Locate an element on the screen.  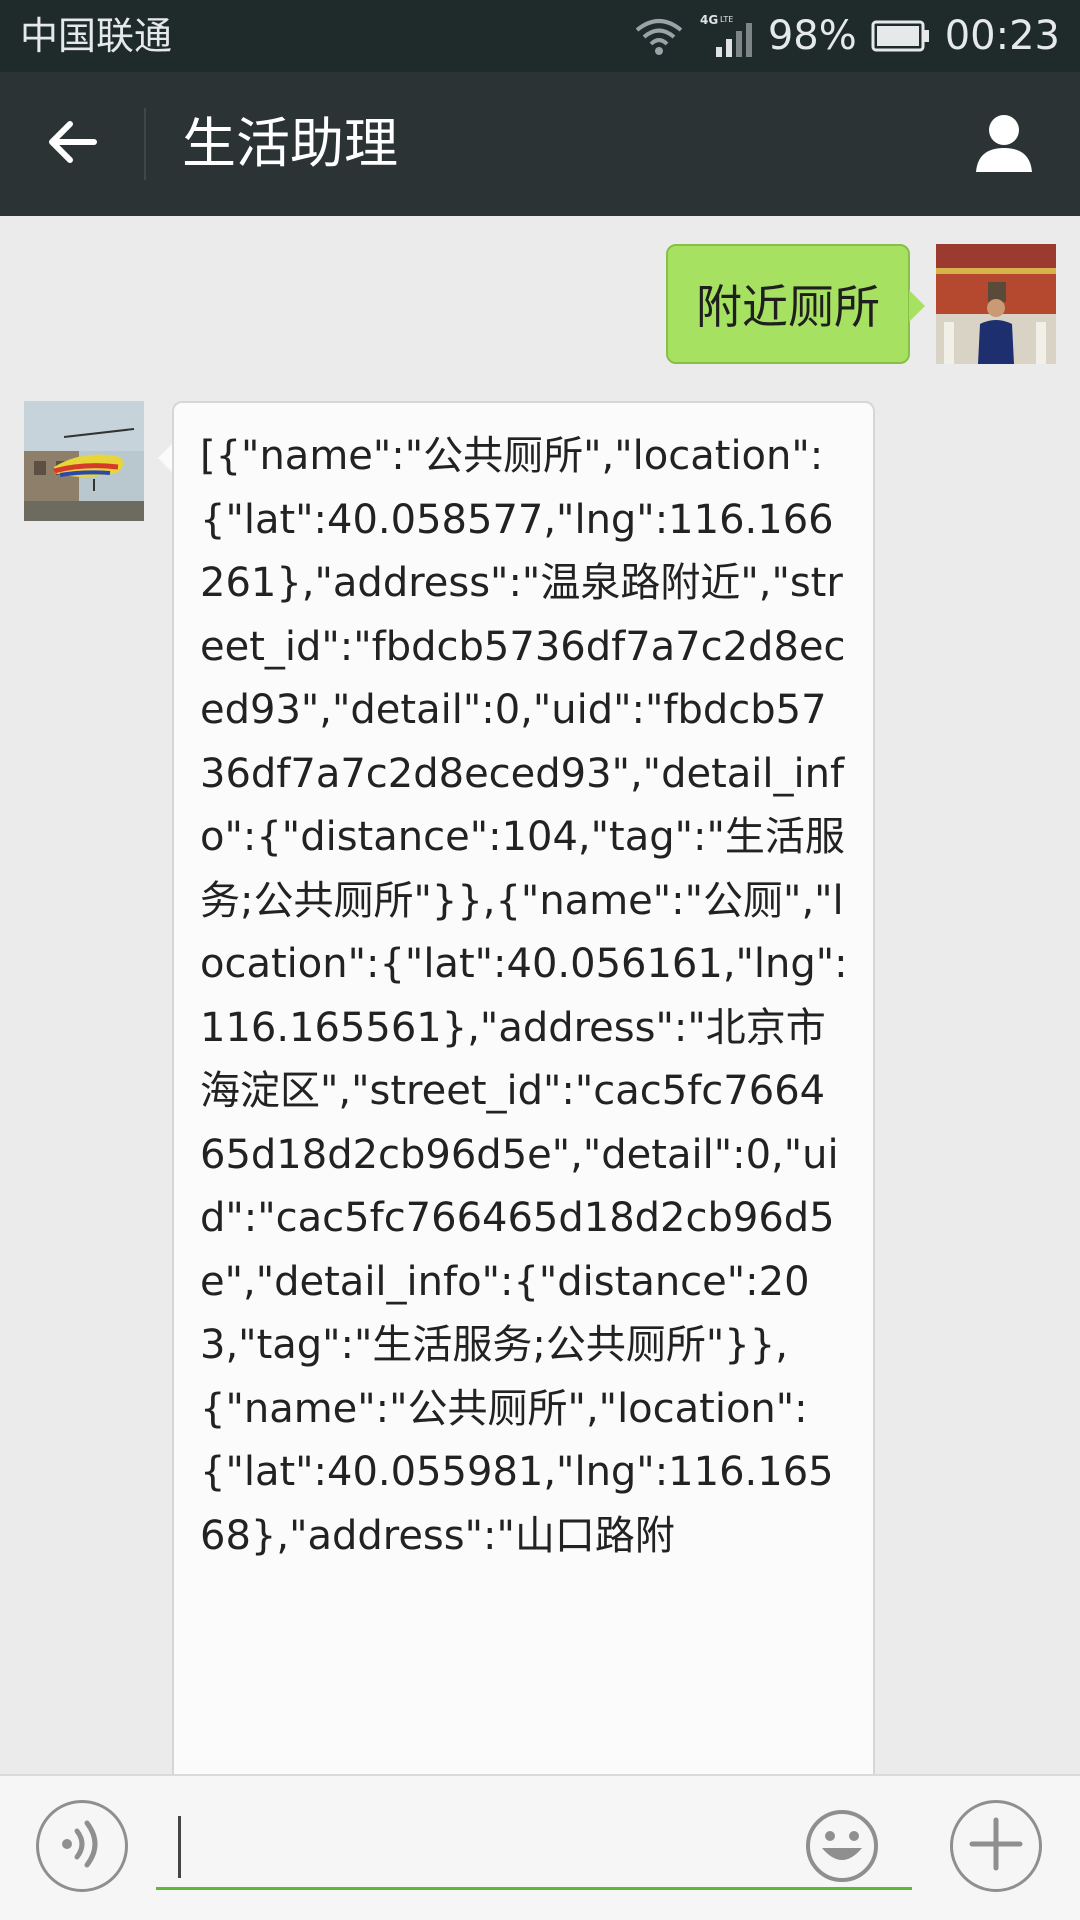
bot-avatar is located at coordinates (84, 461).